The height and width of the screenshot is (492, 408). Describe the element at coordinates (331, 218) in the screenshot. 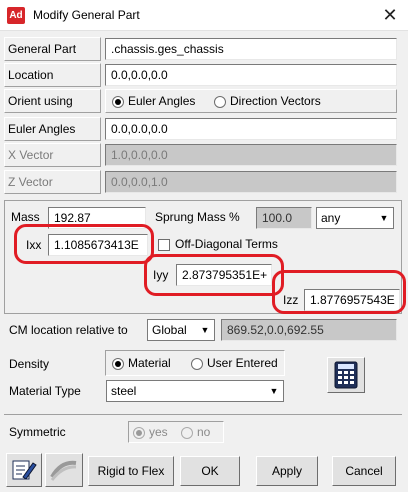

I see `sprung-unit-value: any` at that location.